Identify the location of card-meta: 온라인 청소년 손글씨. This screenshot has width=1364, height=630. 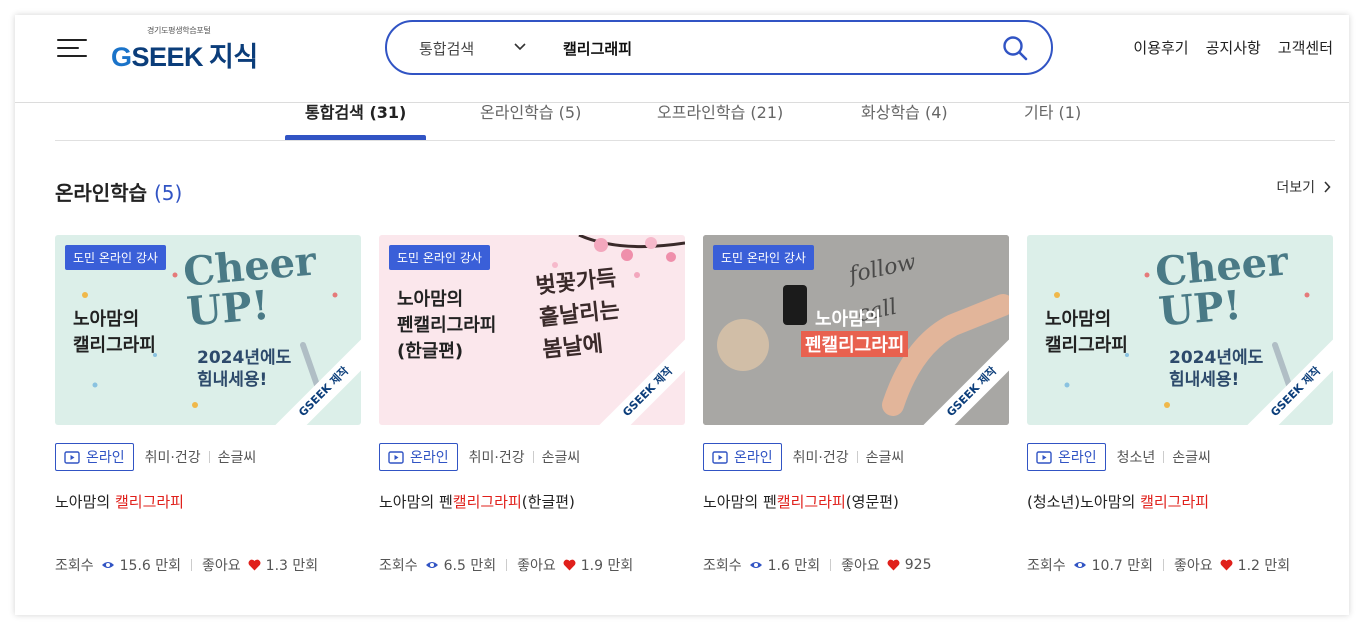
(1119, 457).